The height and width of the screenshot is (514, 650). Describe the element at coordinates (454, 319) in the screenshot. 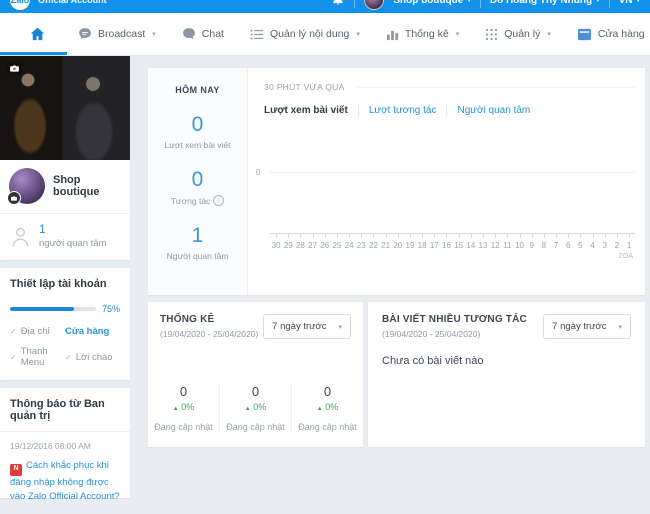

I see `top-posts-title: BÀI VIẾT NHIỀU TƯƠNG TÁC` at that location.